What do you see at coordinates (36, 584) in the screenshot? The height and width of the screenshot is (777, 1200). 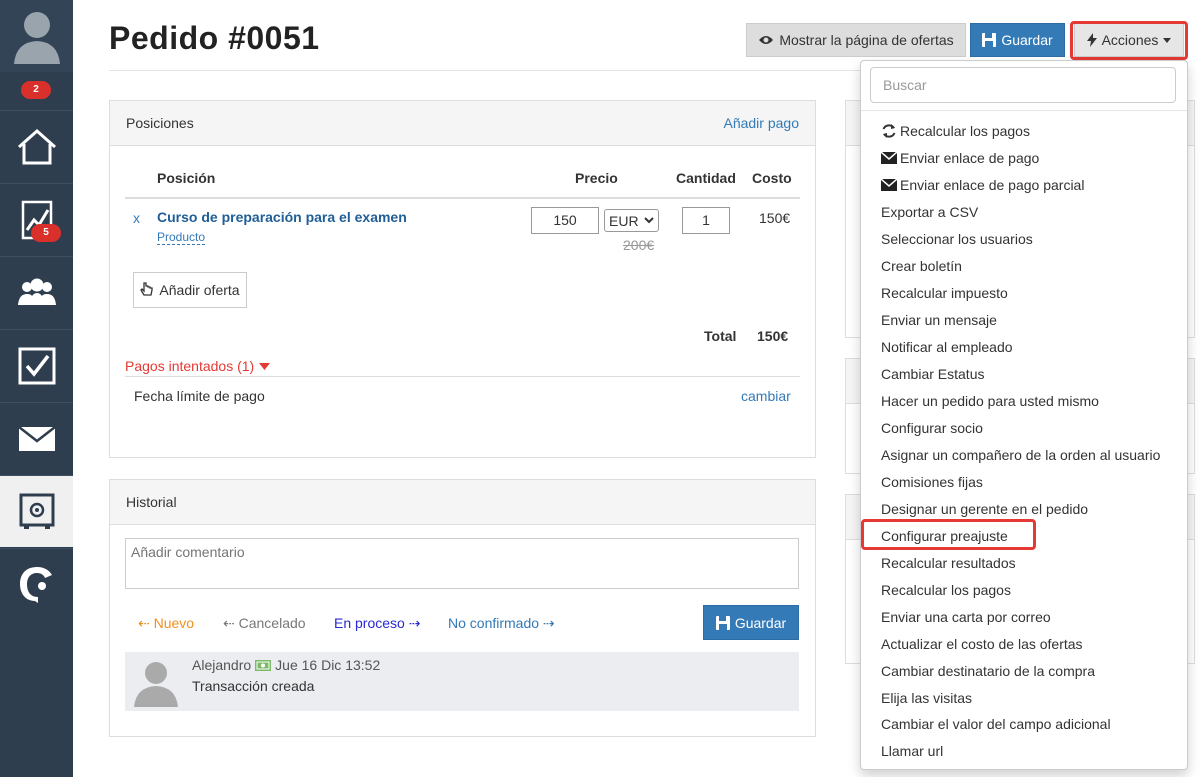 I see `sidebar-item-brand` at bounding box center [36, 584].